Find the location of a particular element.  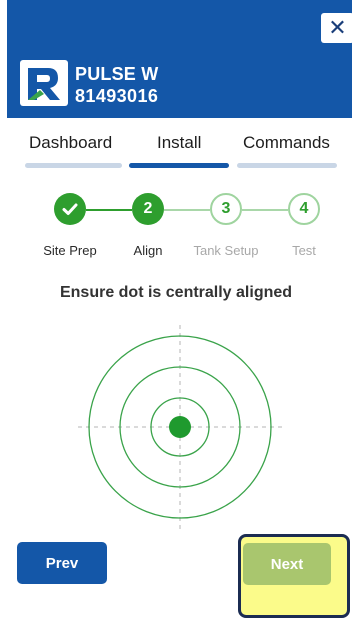

alignment-dot is located at coordinates (180, 427).